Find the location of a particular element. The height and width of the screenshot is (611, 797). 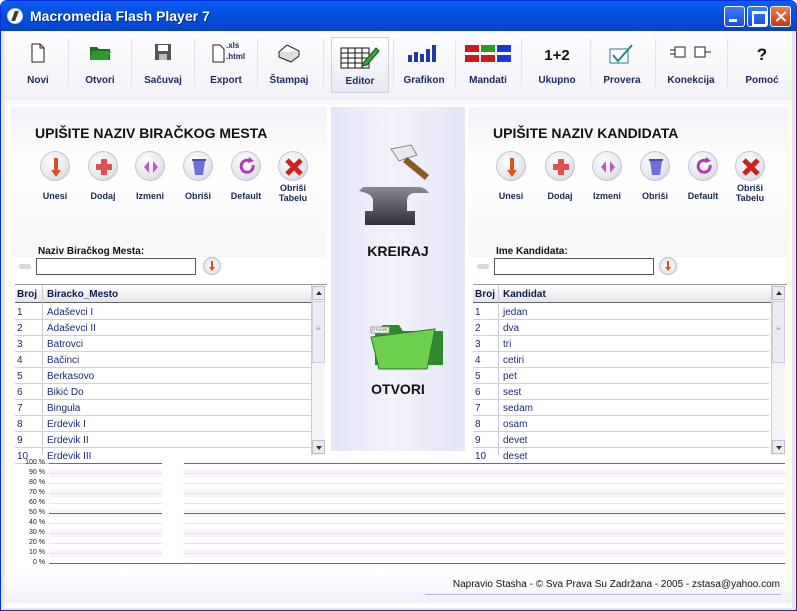

candidates-scrollbar is located at coordinates (778, 370).